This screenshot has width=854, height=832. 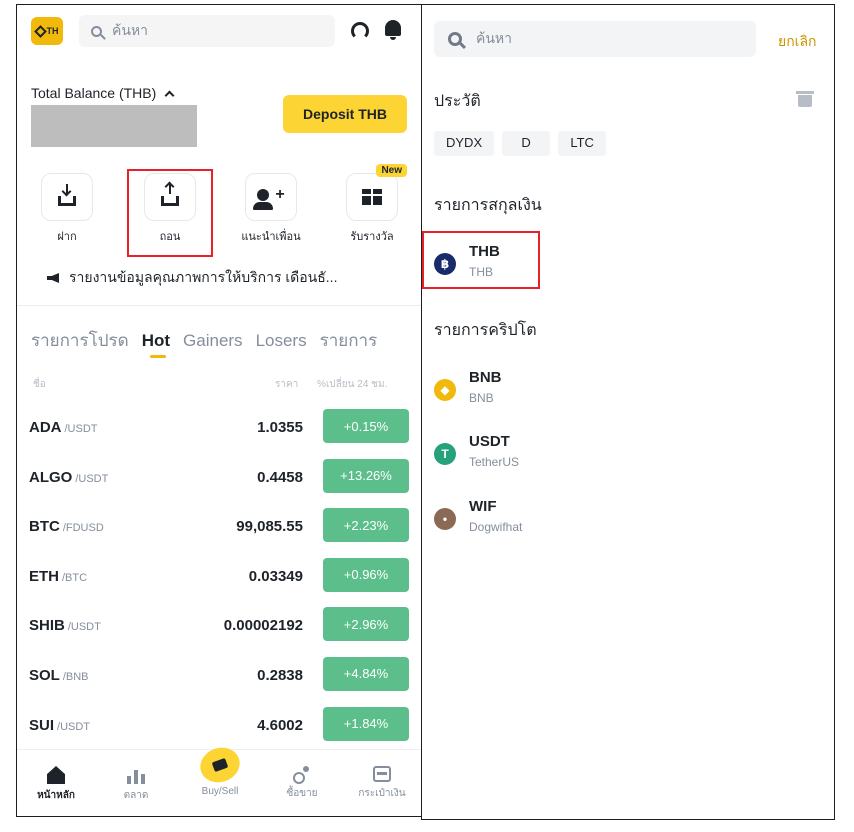 I want to click on pair-base: SHIB, so click(x=47, y=626).